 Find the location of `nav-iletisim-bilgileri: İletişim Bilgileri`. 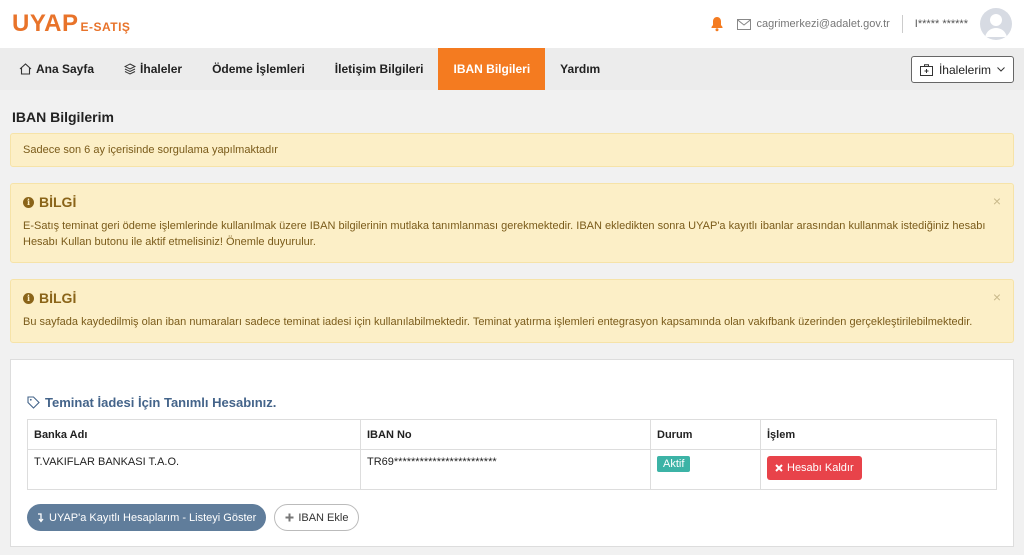

nav-iletisim-bilgileri: İletişim Bilgileri is located at coordinates (379, 69).